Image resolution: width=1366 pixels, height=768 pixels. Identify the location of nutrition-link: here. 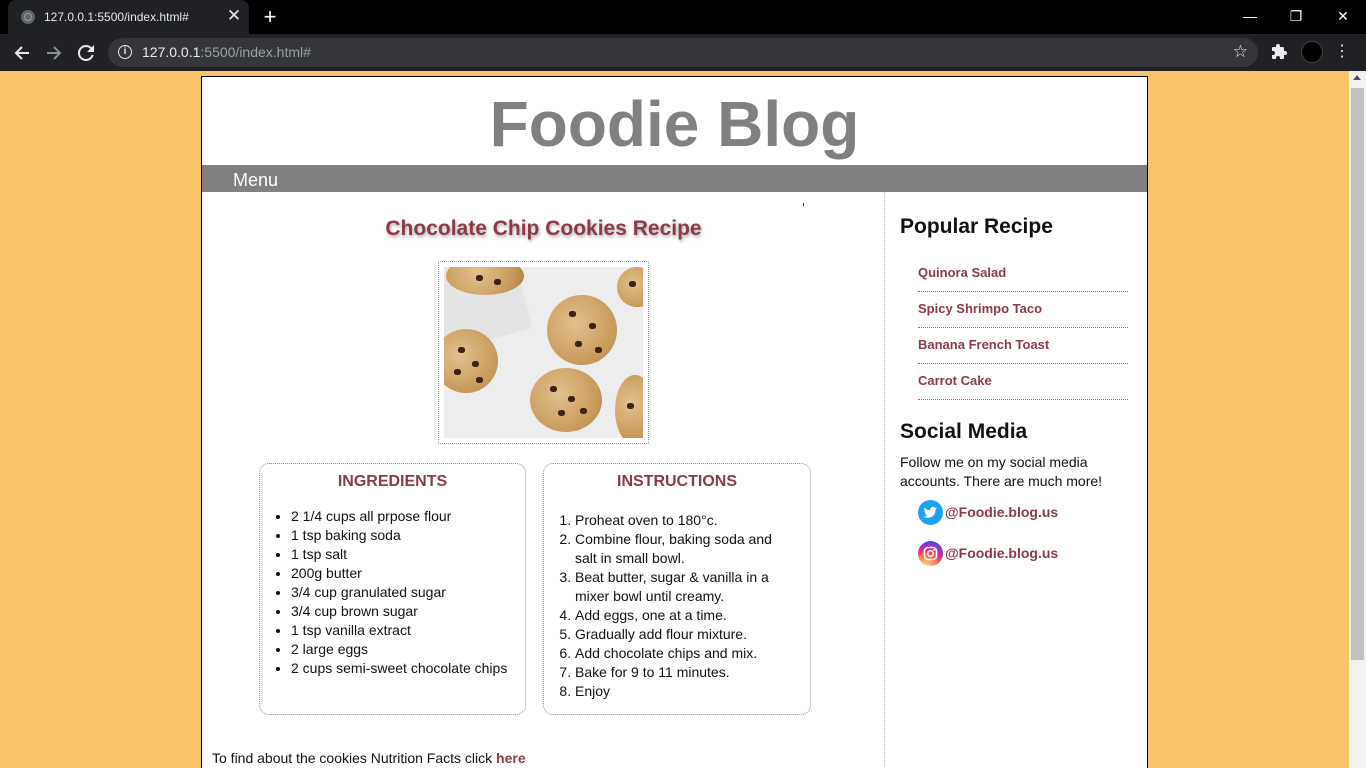
(511, 758).